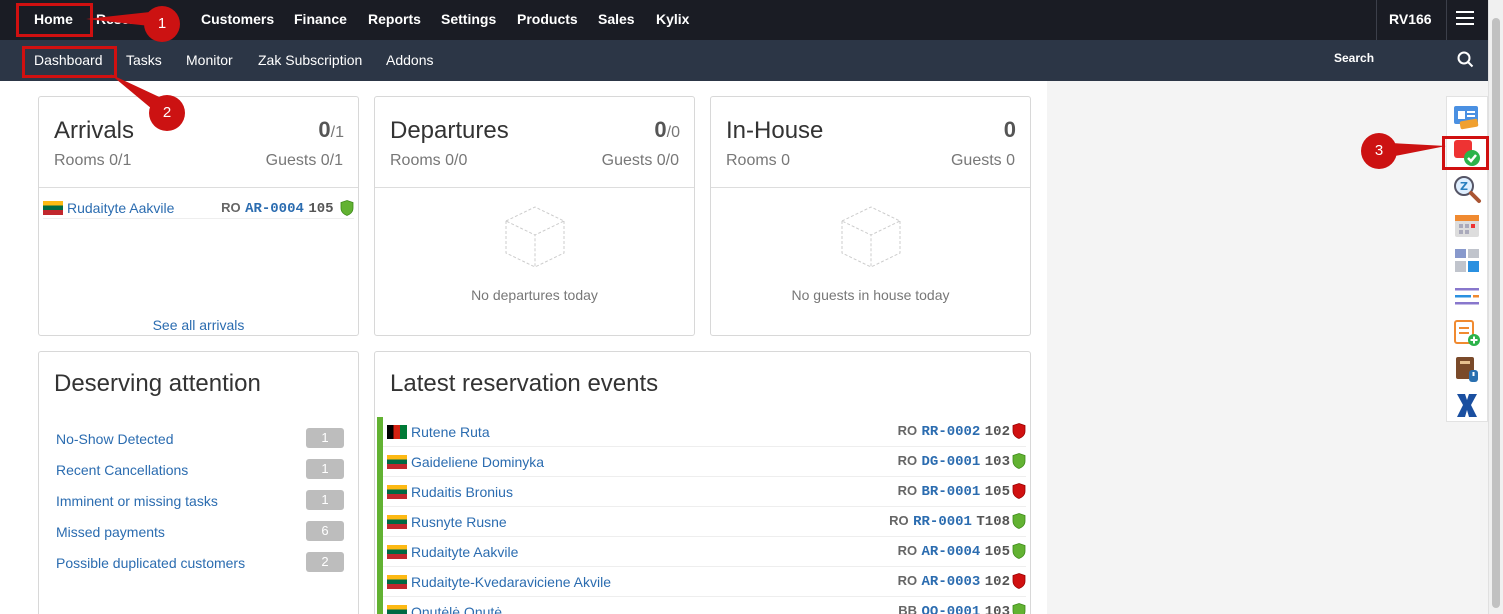 Image resolution: width=1503 pixels, height=614 pixels. Describe the element at coordinates (1467, 225) in the screenshot. I see `calendar-icon` at that location.